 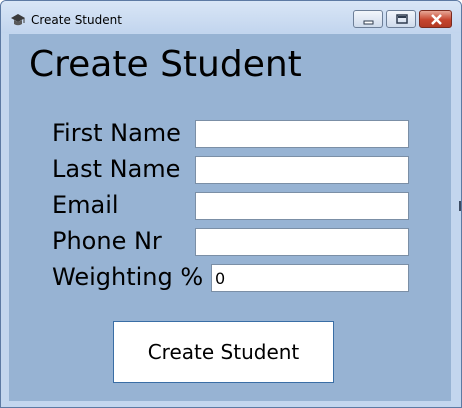 I want to click on close-button, so click(x=435, y=19).